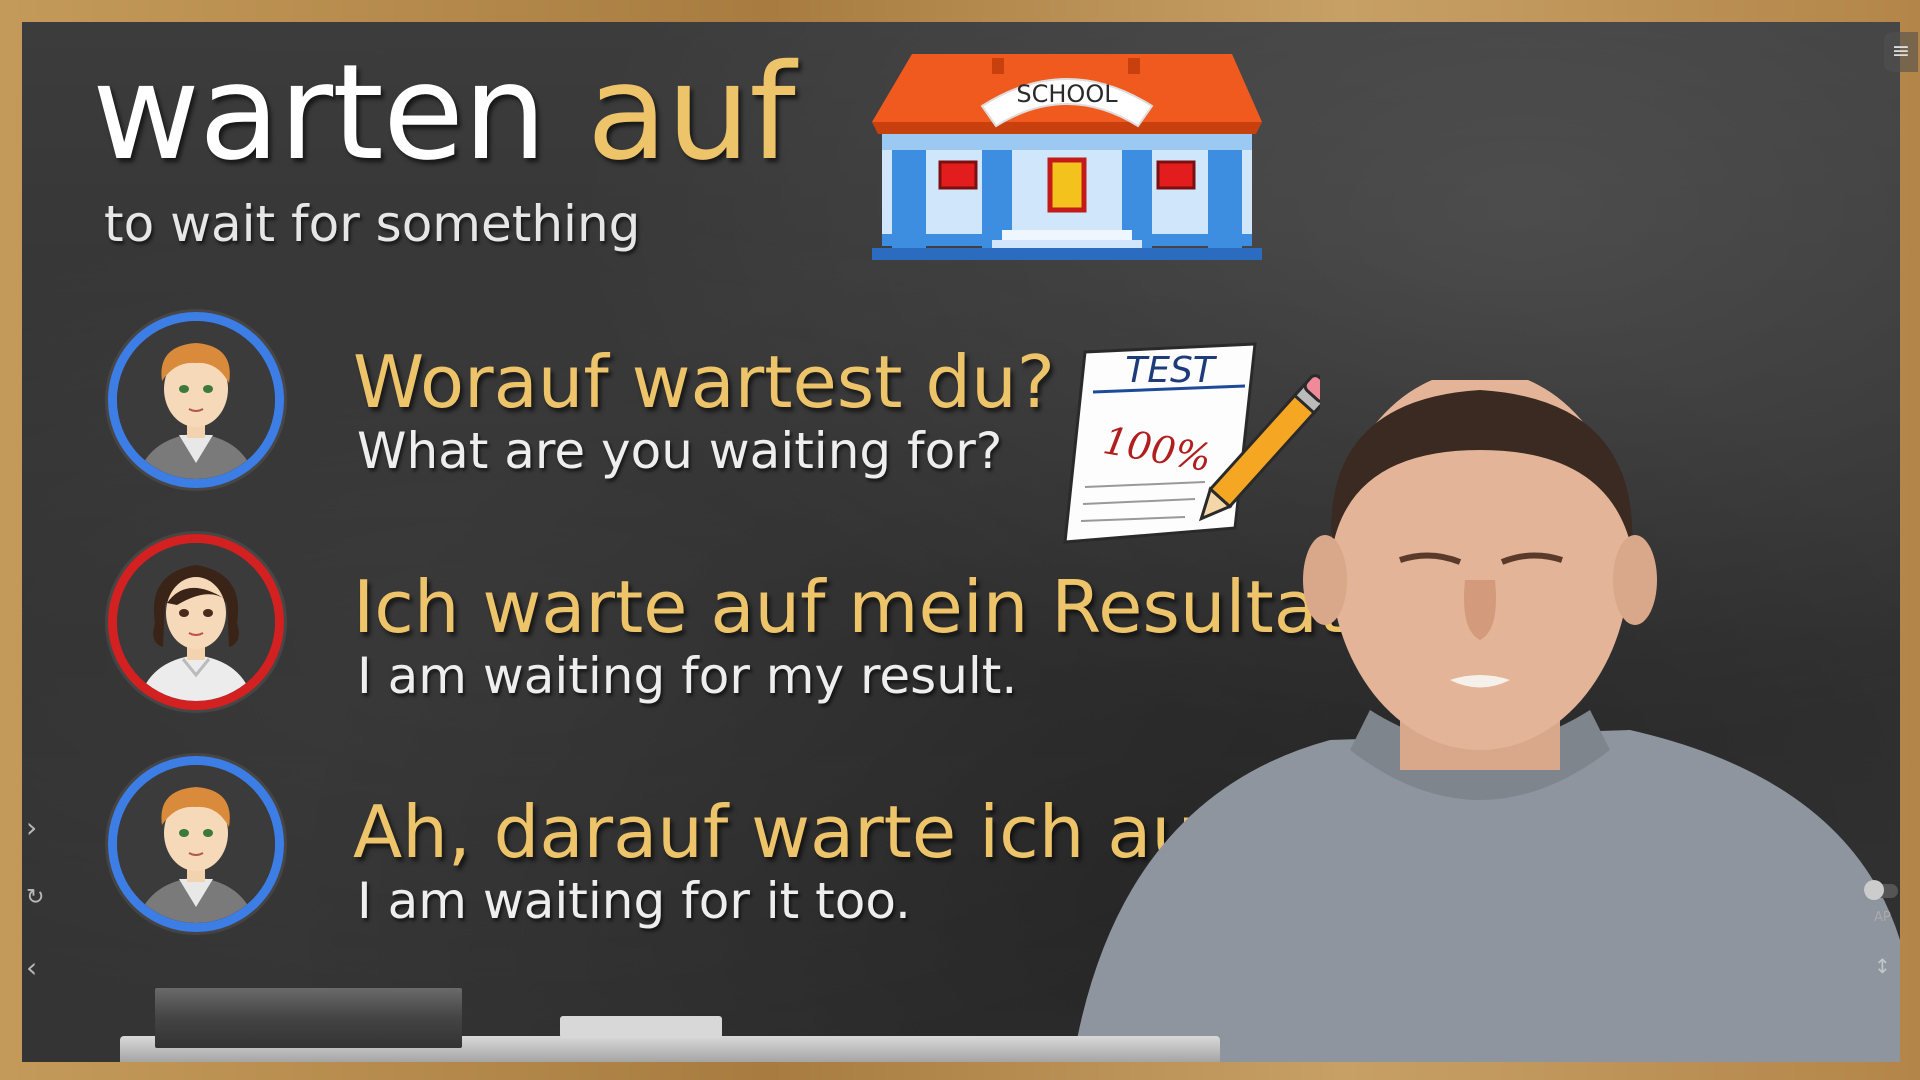  What do you see at coordinates (308, 1018) in the screenshot?
I see `eraser` at bounding box center [308, 1018].